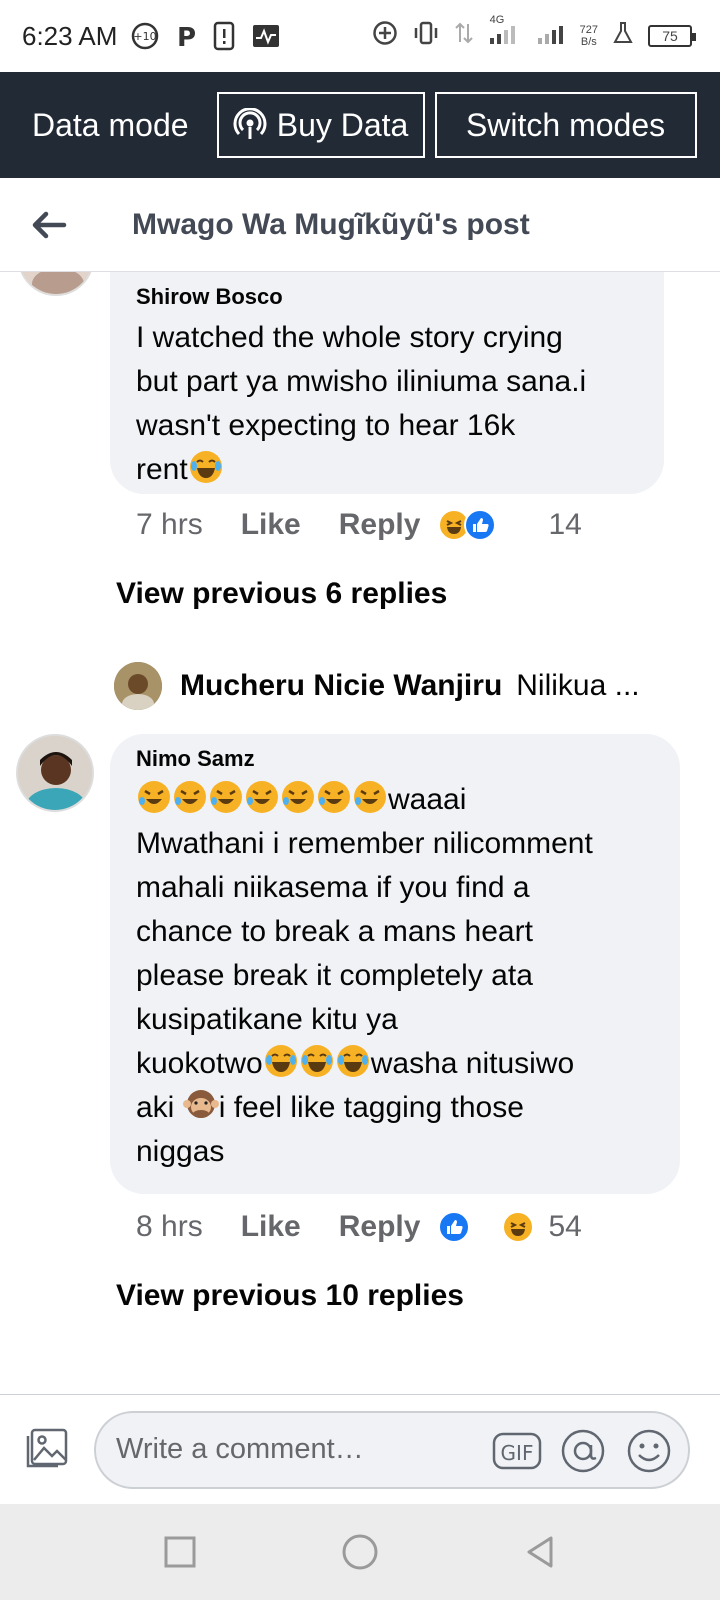 The image size is (720, 1600). I want to click on data-mode-label: Data mode, so click(110, 124).